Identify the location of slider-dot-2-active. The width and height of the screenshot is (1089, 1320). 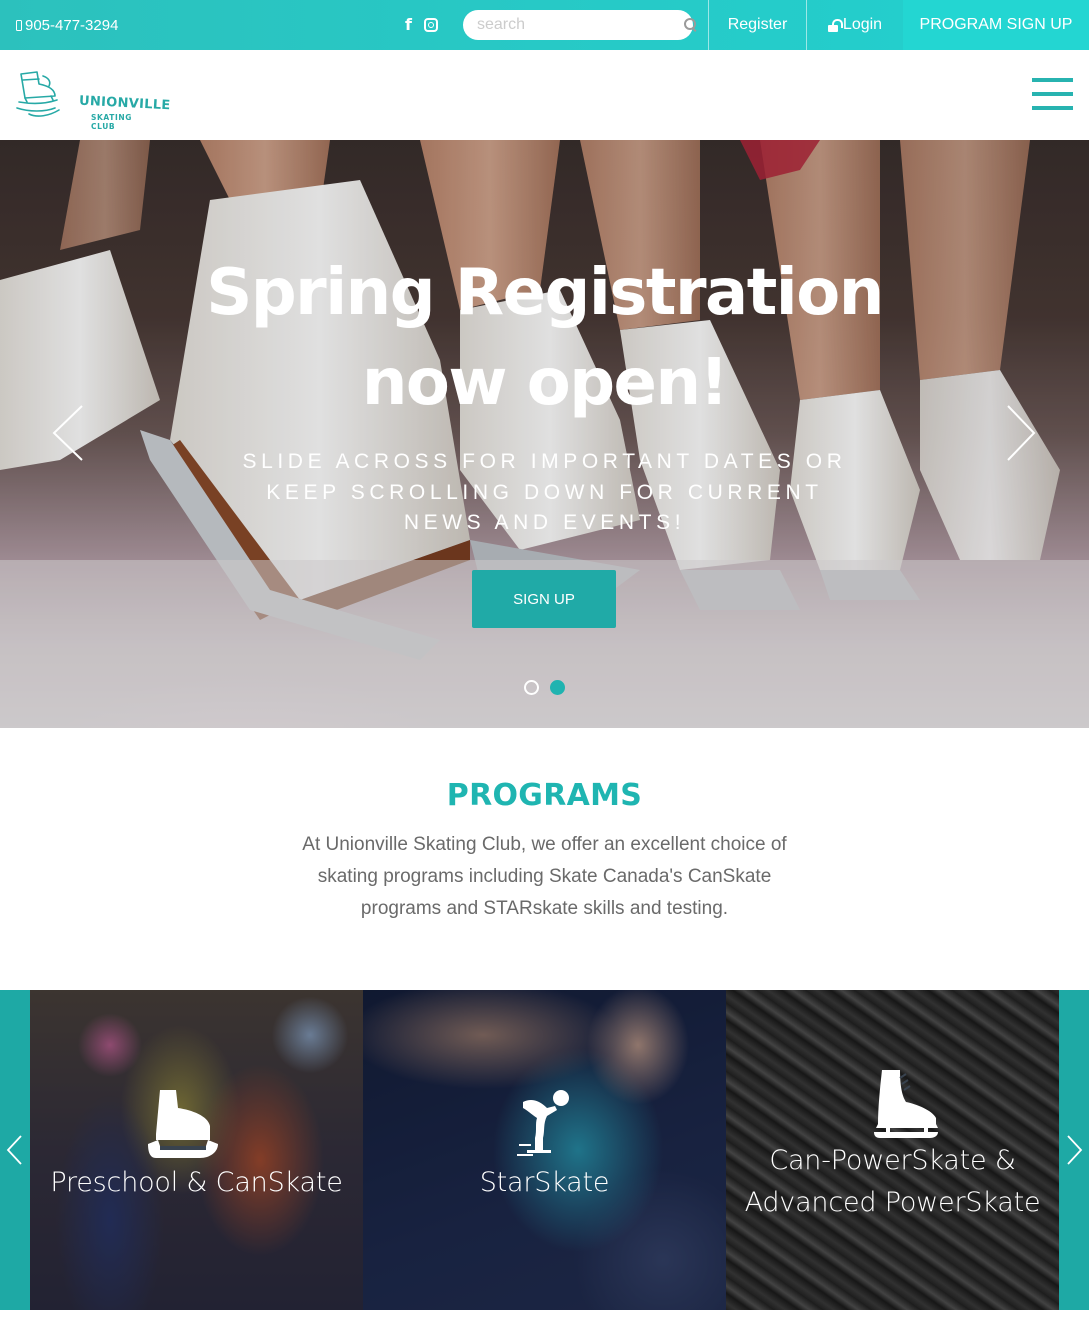
(557, 687).